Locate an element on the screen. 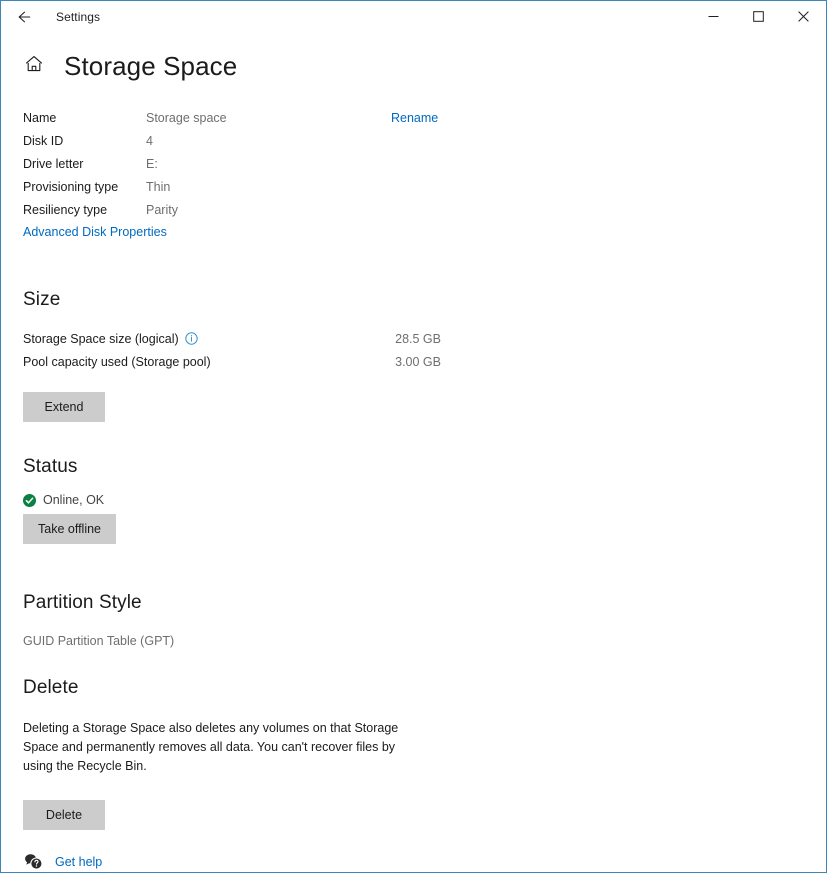 Image resolution: width=827 pixels, height=873 pixels. table-row: Resiliency type Parity is located at coordinates (233, 209).